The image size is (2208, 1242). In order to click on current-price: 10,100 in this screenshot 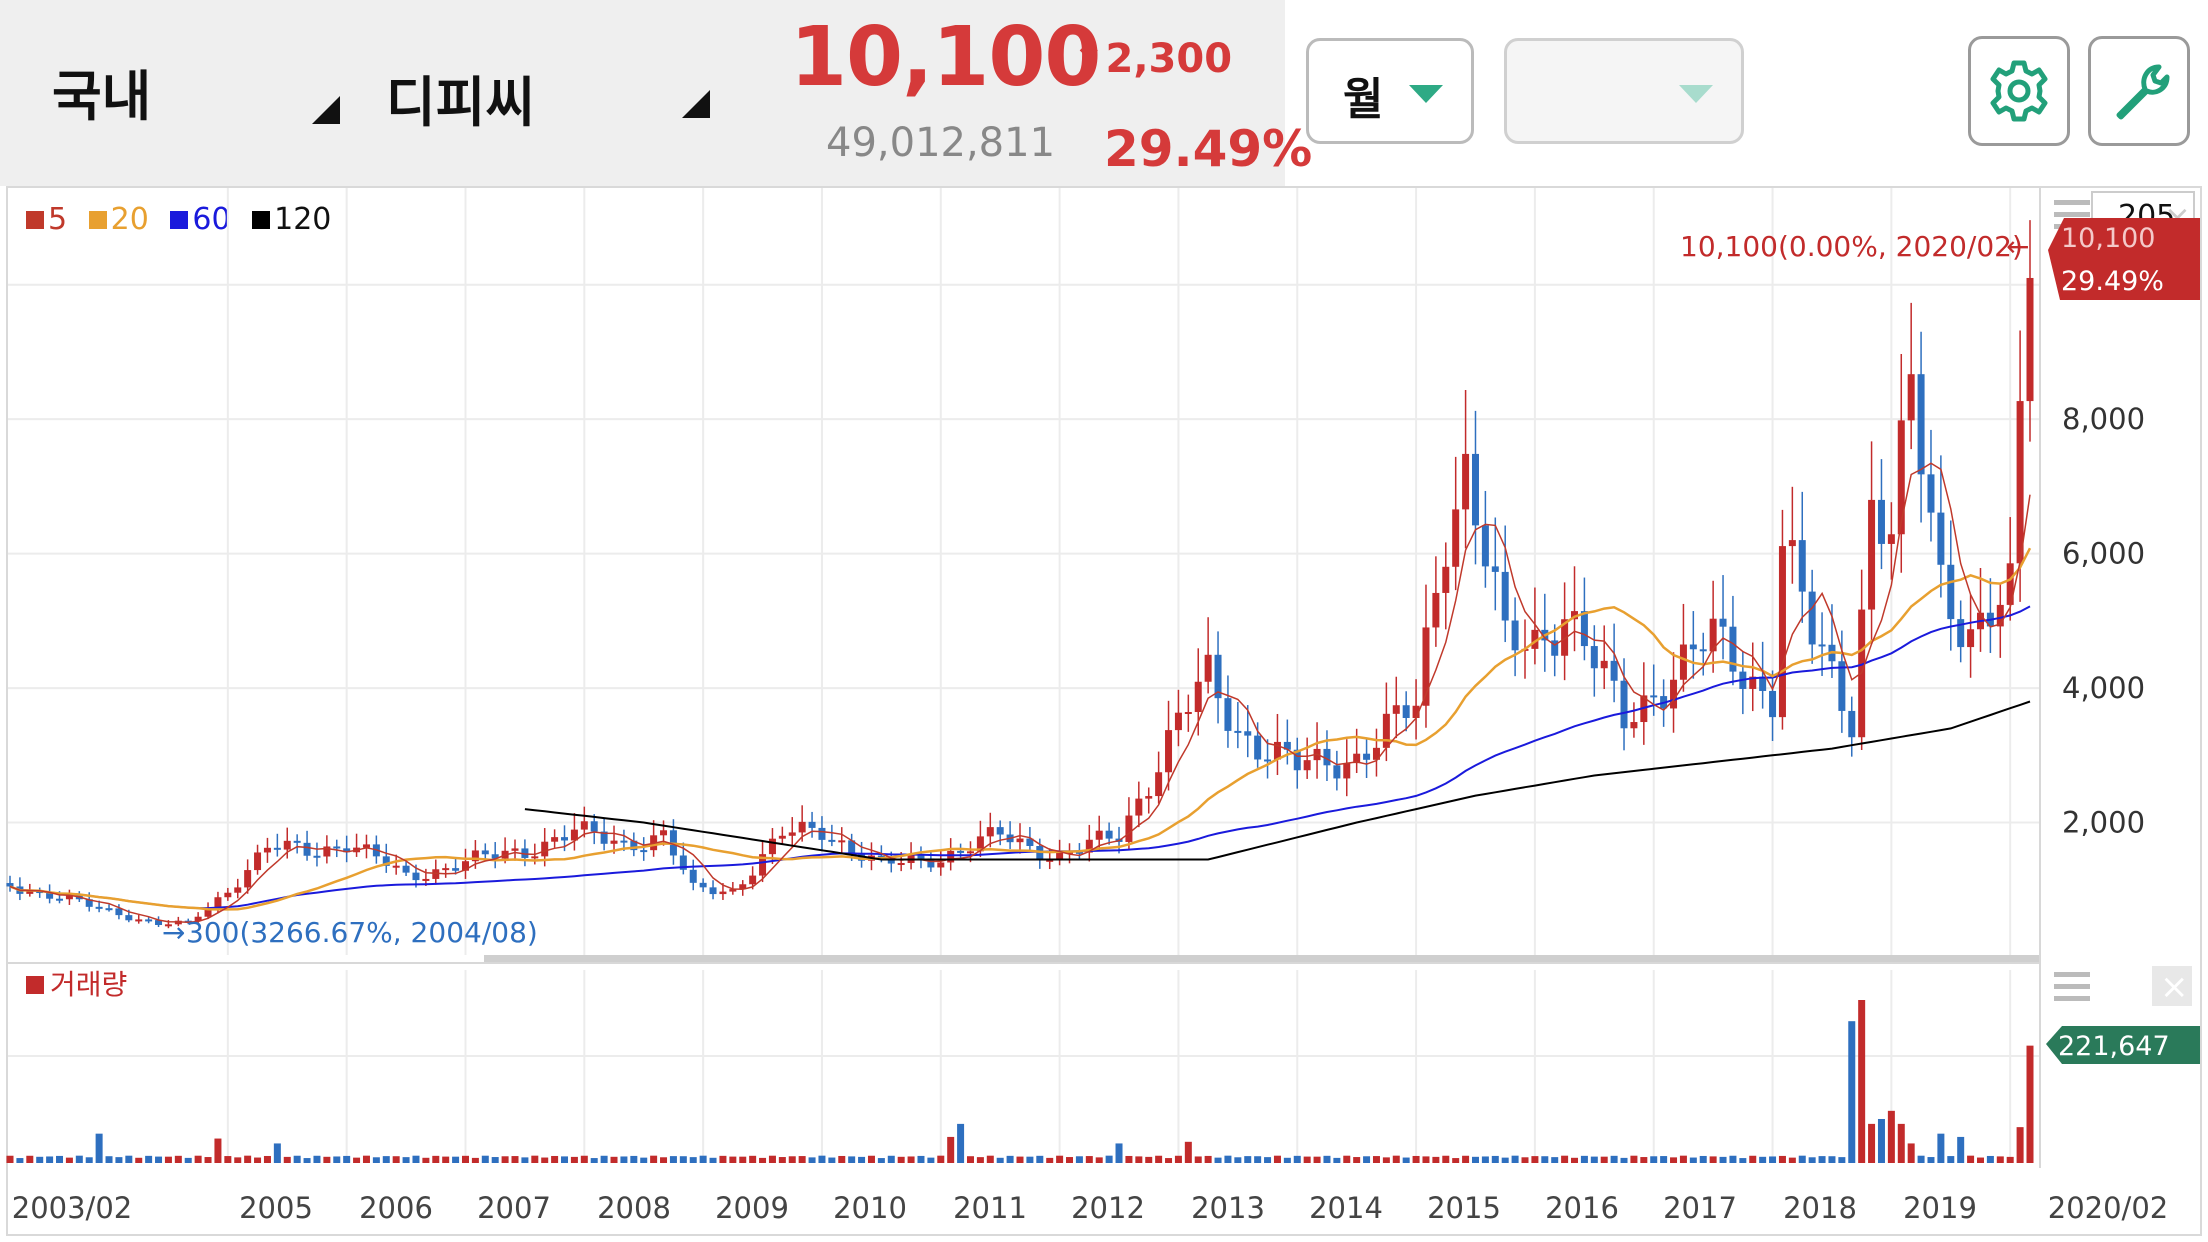, I will do `click(945, 57)`.